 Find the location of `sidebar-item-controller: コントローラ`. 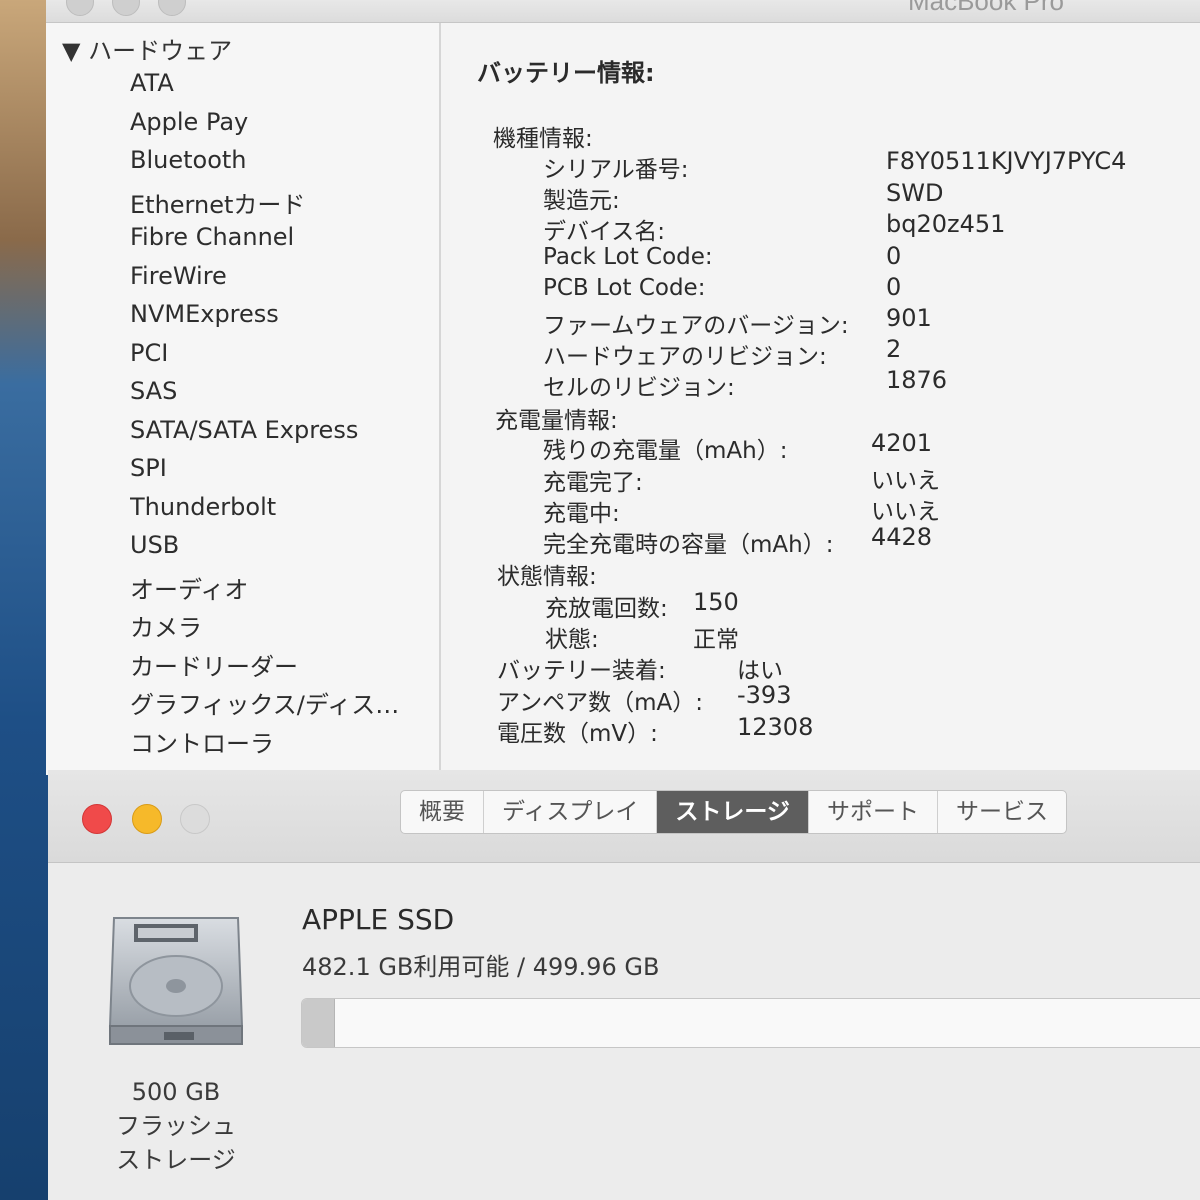

sidebar-item-controller: コントローラ is located at coordinates (202, 741).